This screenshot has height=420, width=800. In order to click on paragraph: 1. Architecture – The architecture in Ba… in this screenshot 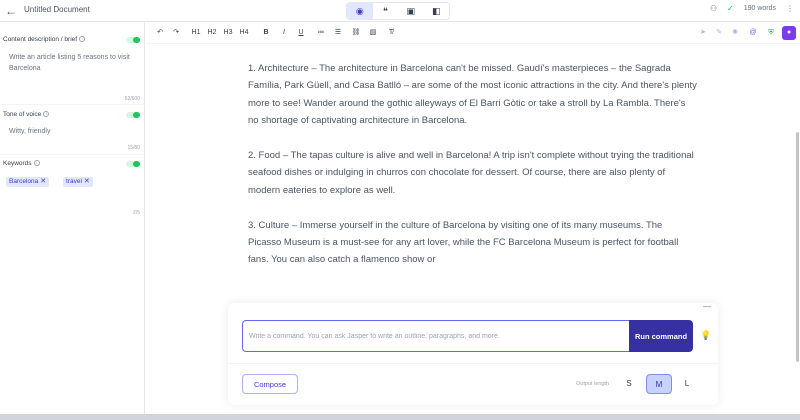, I will do `click(472, 95)`.